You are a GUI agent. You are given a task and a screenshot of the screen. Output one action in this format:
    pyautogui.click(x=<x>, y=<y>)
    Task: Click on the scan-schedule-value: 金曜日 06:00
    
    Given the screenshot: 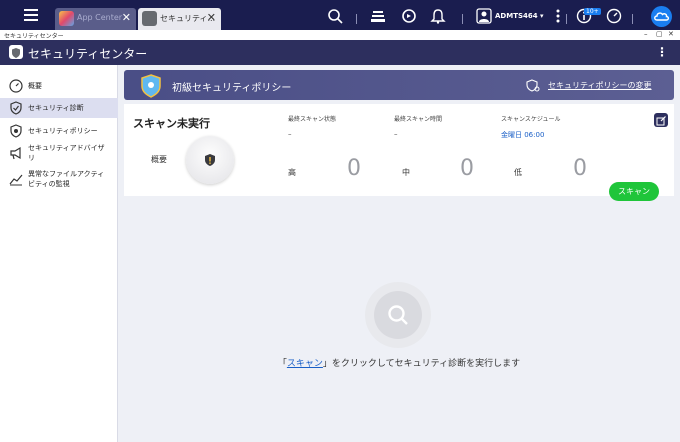 What is the action you would take?
    pyautogui.click(x=523, y=135)
    